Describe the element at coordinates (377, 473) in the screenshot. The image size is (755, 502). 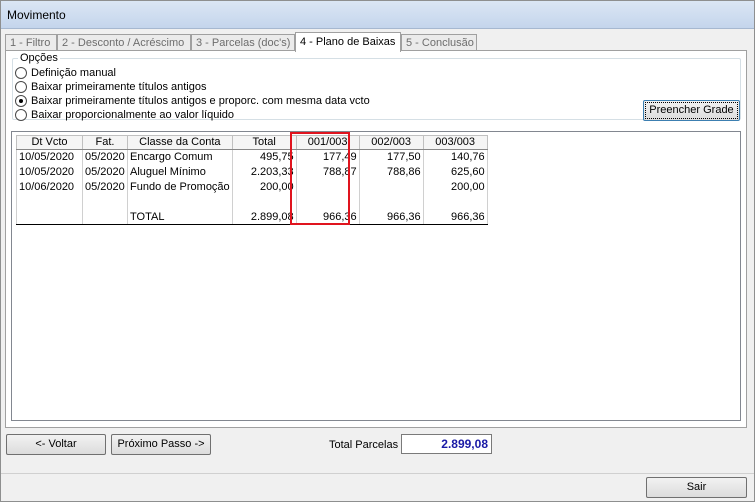
I see `divider` at that location.